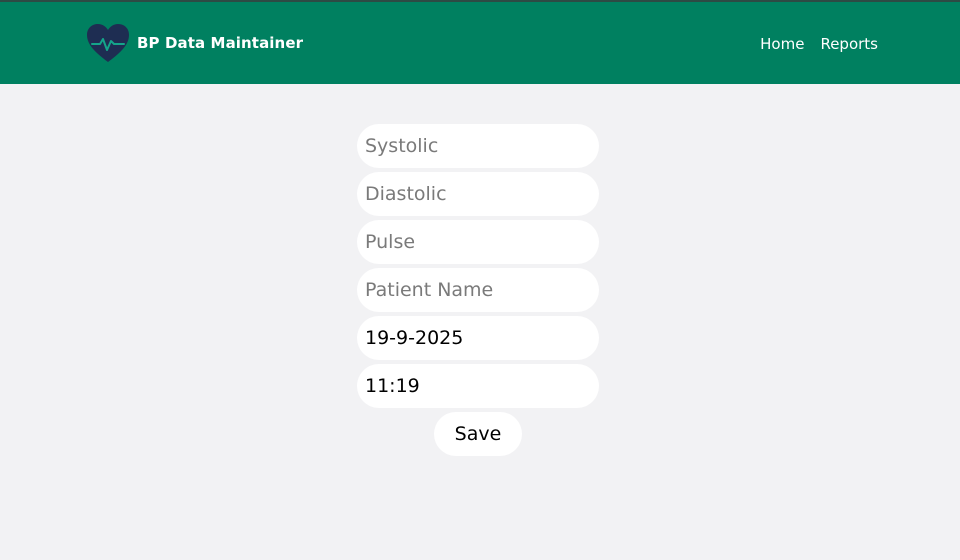 This screenshot has width=960, height=560. I want to click on brand: BP Data Maintainer, so click(194, 43).